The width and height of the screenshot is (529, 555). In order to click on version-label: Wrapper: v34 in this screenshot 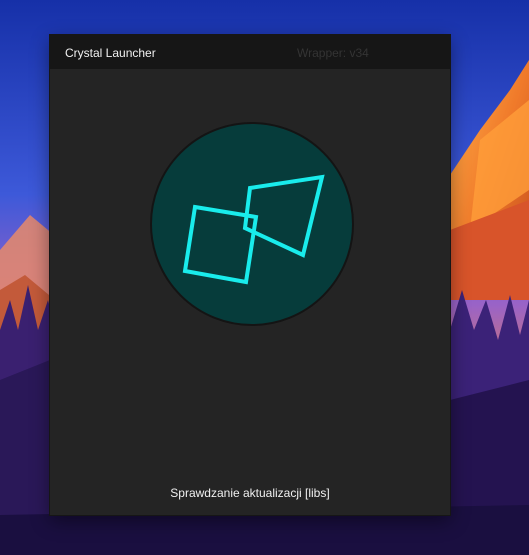, I will do `click(333, 53)`.